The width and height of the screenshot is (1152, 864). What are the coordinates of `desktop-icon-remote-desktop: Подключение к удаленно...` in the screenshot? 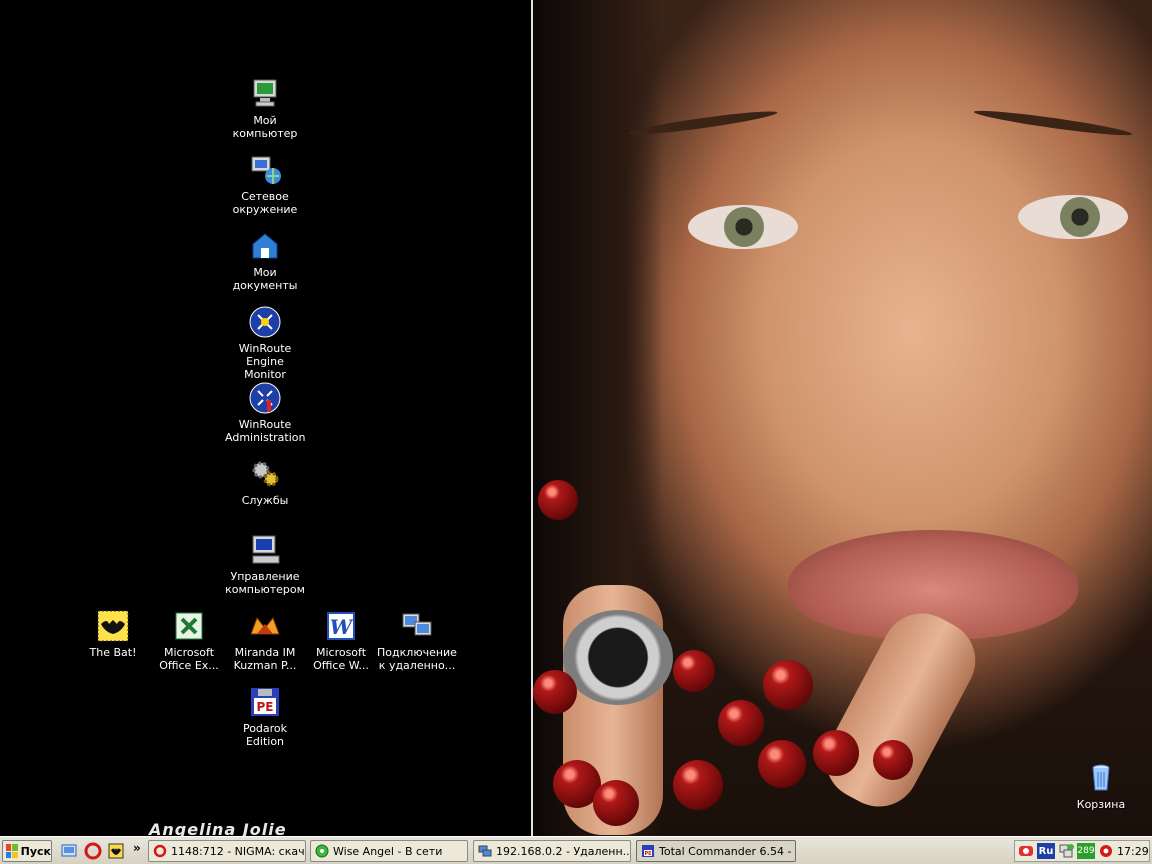 It's located at (417, 641).